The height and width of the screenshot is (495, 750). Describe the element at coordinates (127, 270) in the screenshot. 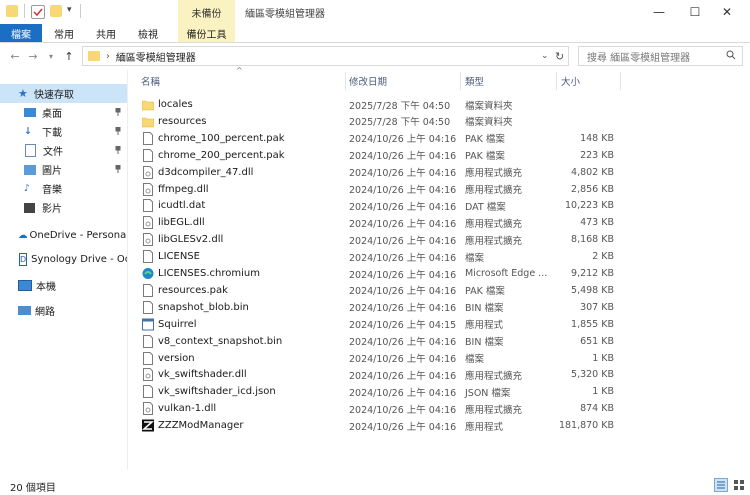

I see `nav-pane-divider` at that location.